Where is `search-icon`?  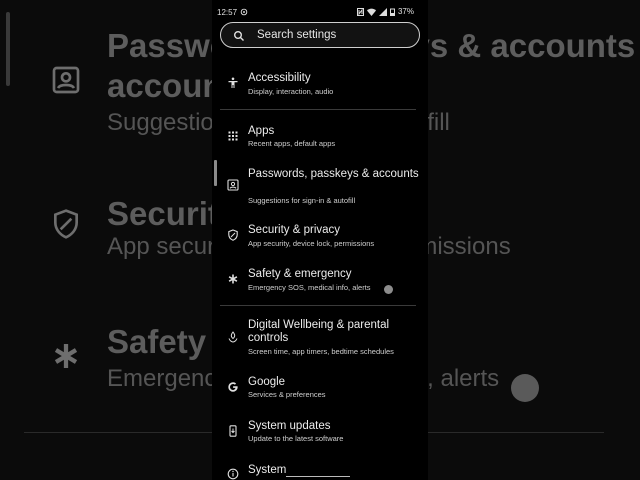
search-icon is located at coordinates (239, 36).